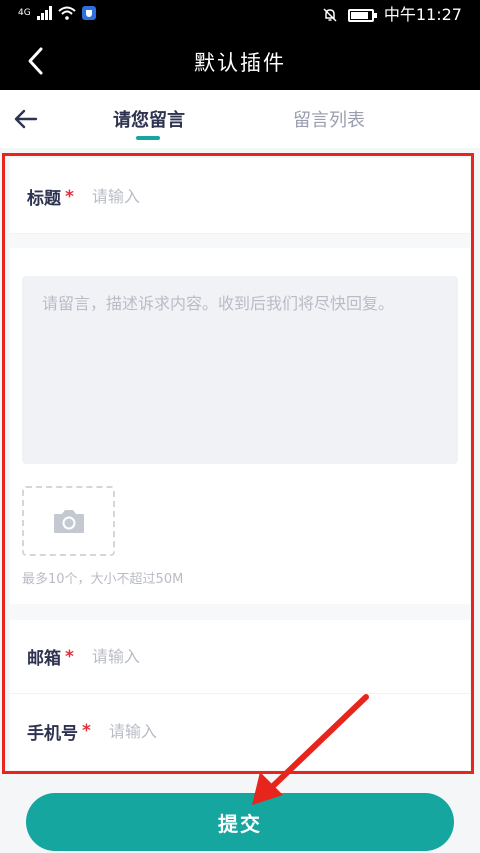 Image resolution: width=480 pixels, height=853 pixels. What do you see at coordinates (44, 199) in the screenshot?
I see `title-label: 标题` at bounding box center [44, 199].